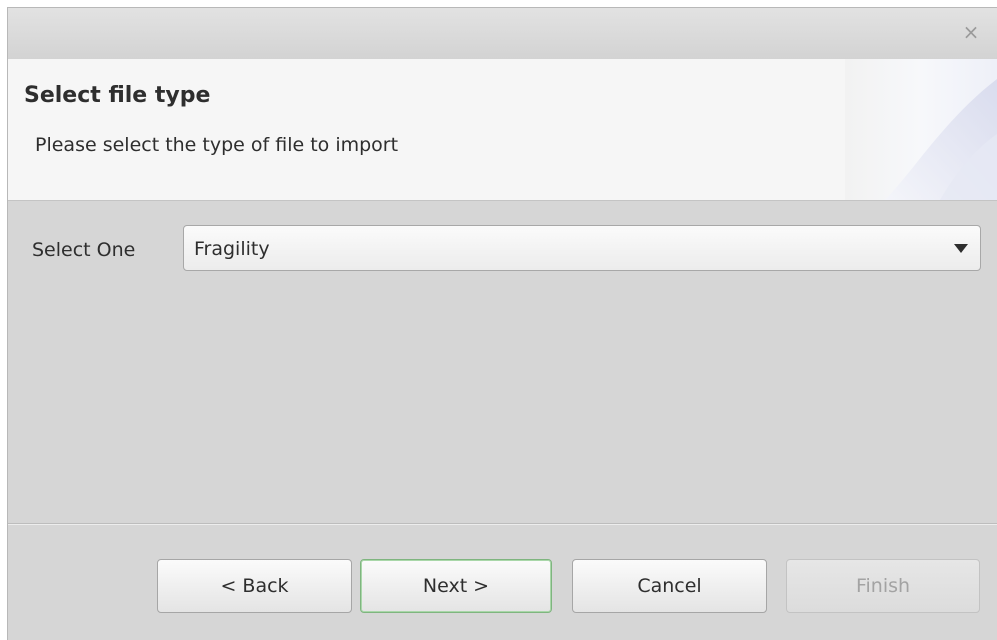 The image size is (997, 640). I want to click on header-decoration, so click(921, 129).